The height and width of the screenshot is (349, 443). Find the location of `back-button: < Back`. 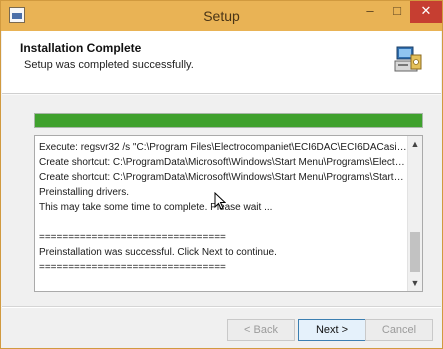

back-button: < Back is located at coordinates (261, 330).